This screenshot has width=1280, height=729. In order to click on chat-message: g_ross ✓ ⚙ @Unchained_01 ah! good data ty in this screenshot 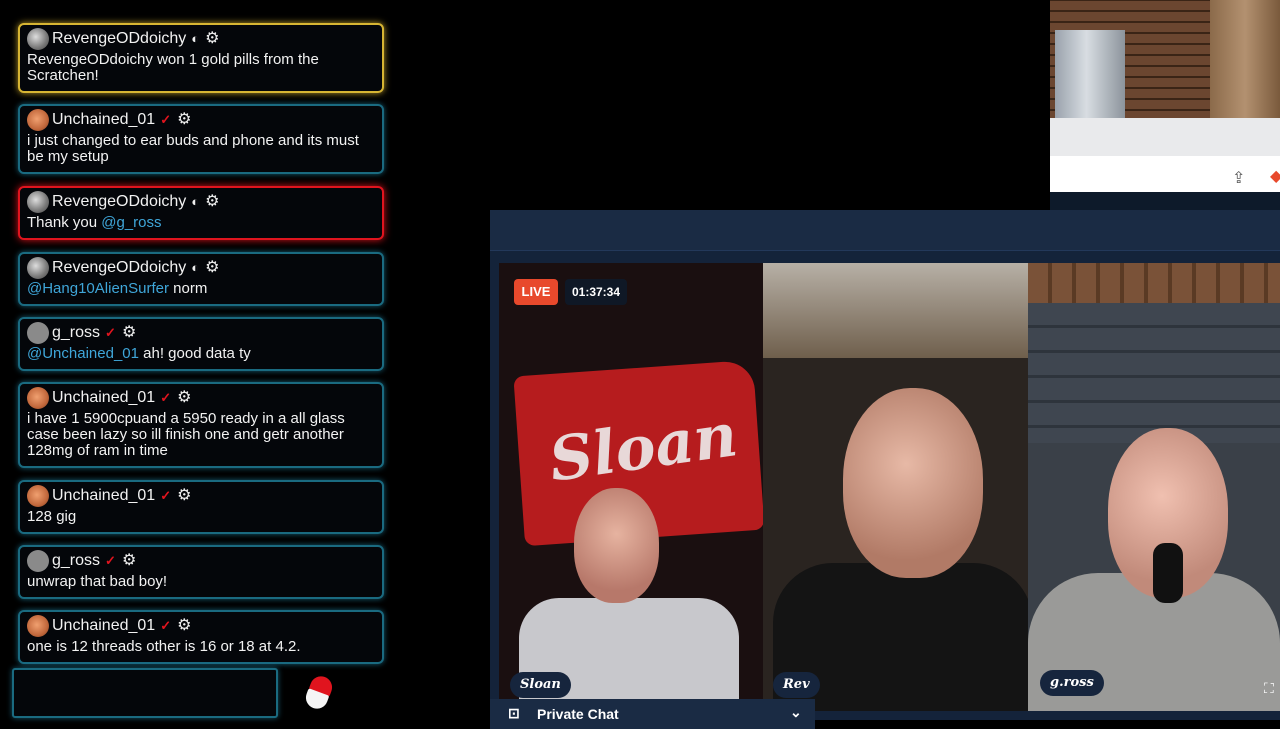, I will do `click(201, 344)`.